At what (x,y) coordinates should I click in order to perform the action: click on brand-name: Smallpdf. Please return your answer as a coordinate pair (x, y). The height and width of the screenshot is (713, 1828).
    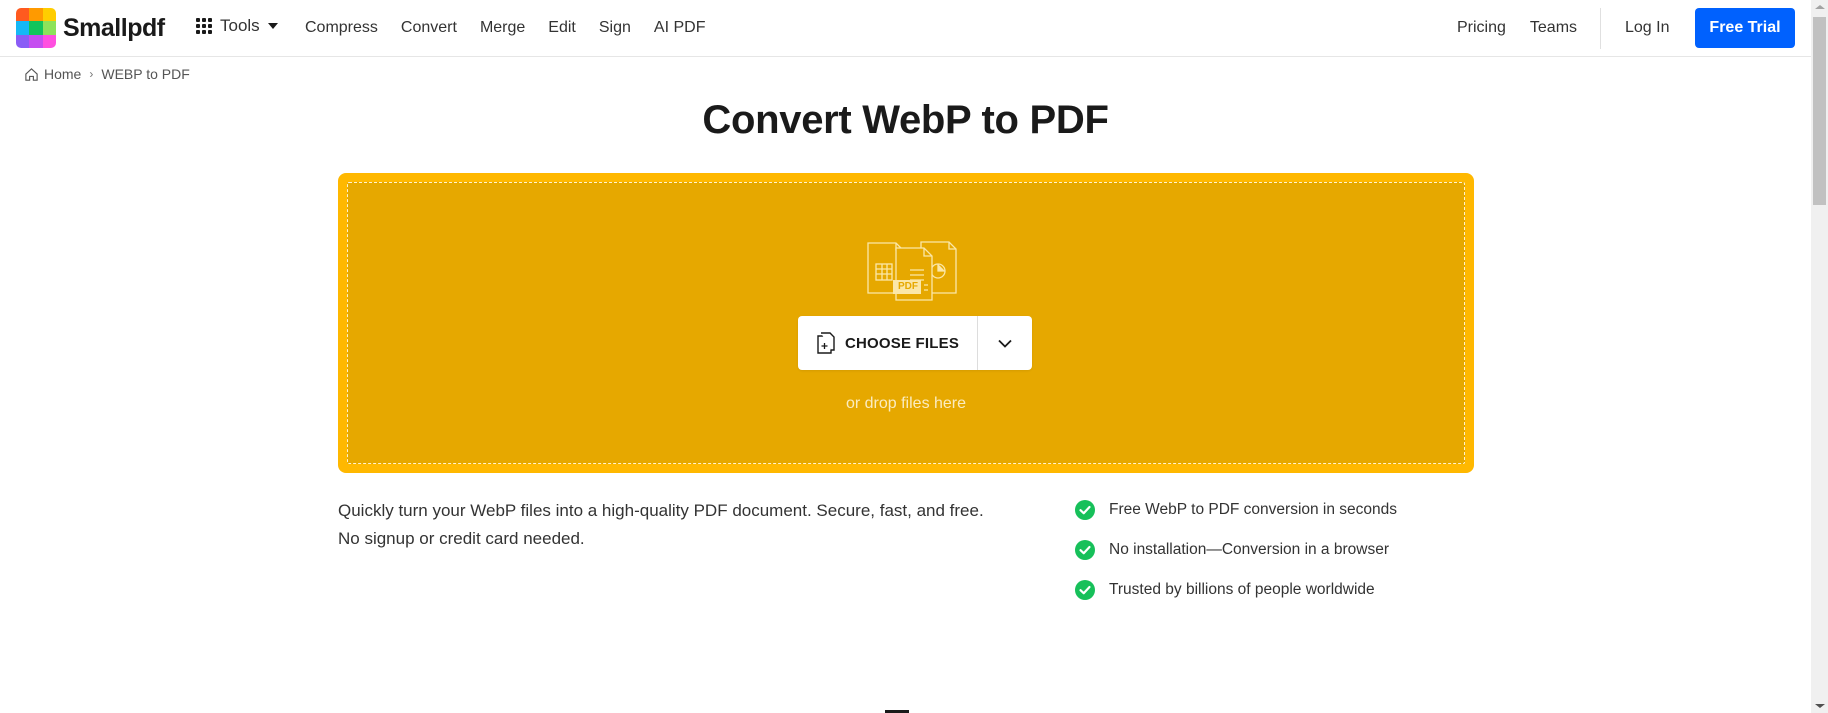
    Looking at the image, I should click on (114, 27).